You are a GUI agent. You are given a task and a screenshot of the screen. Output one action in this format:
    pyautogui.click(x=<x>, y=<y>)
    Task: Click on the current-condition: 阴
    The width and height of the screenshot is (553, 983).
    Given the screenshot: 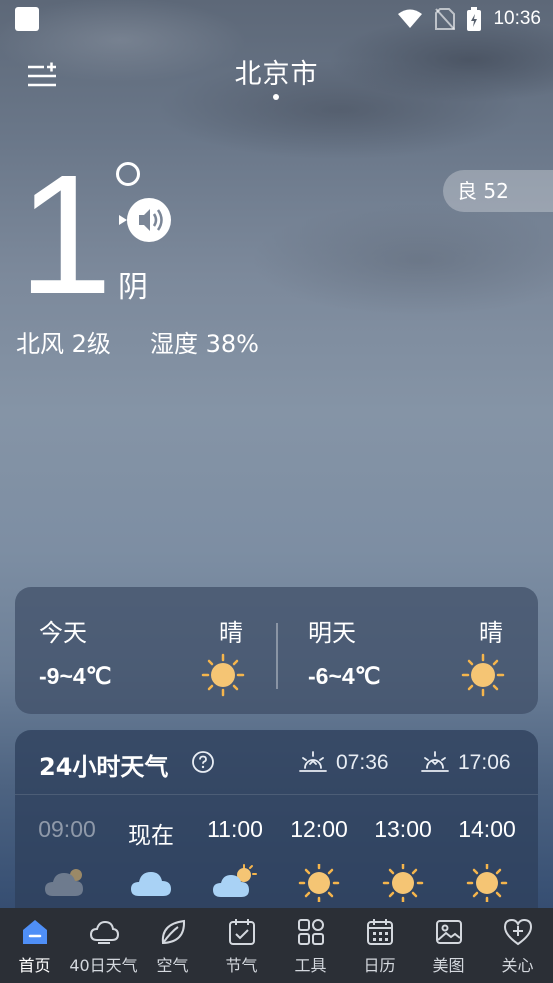 What is the action you would take?
    pyautogui.click(x=133, y=287)
    